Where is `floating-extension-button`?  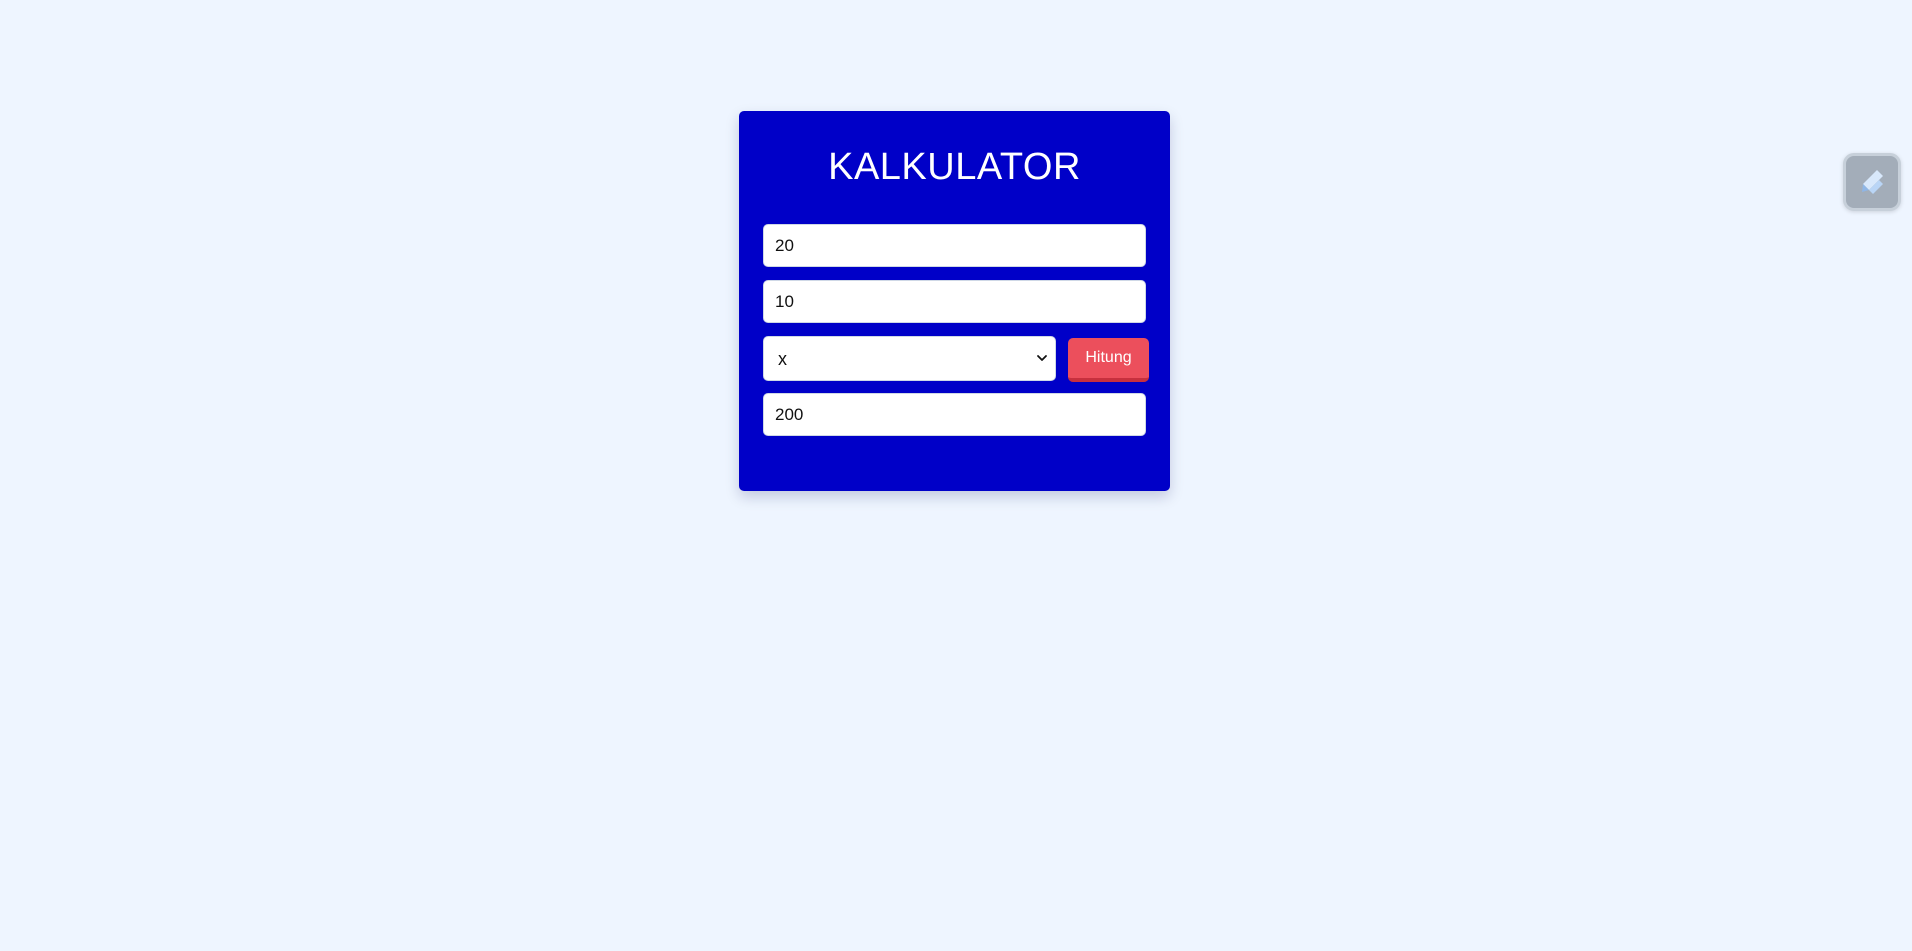 floating-extension-button is located at coordinates (1872, 182).